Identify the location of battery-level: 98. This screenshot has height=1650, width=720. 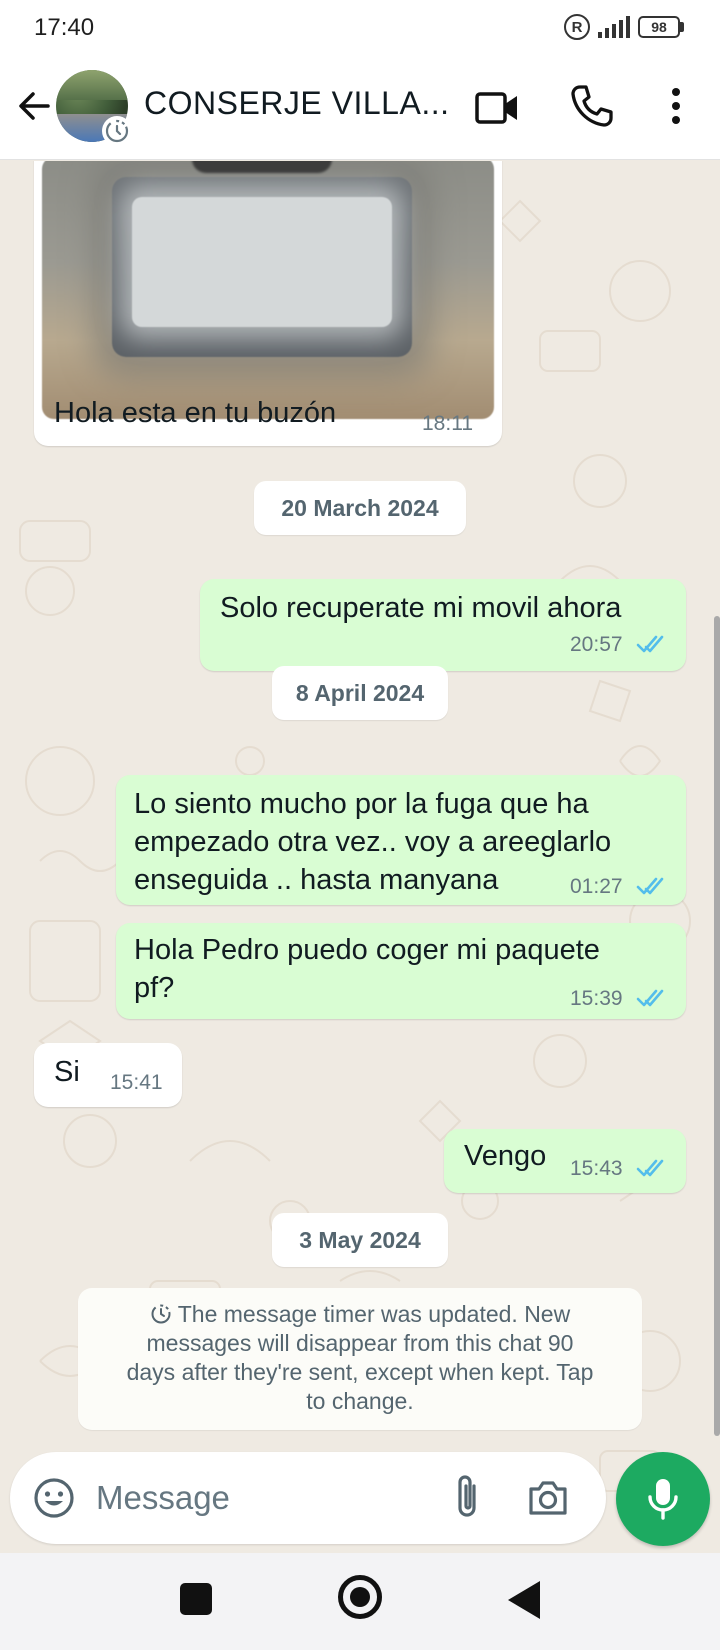
(659, 27).